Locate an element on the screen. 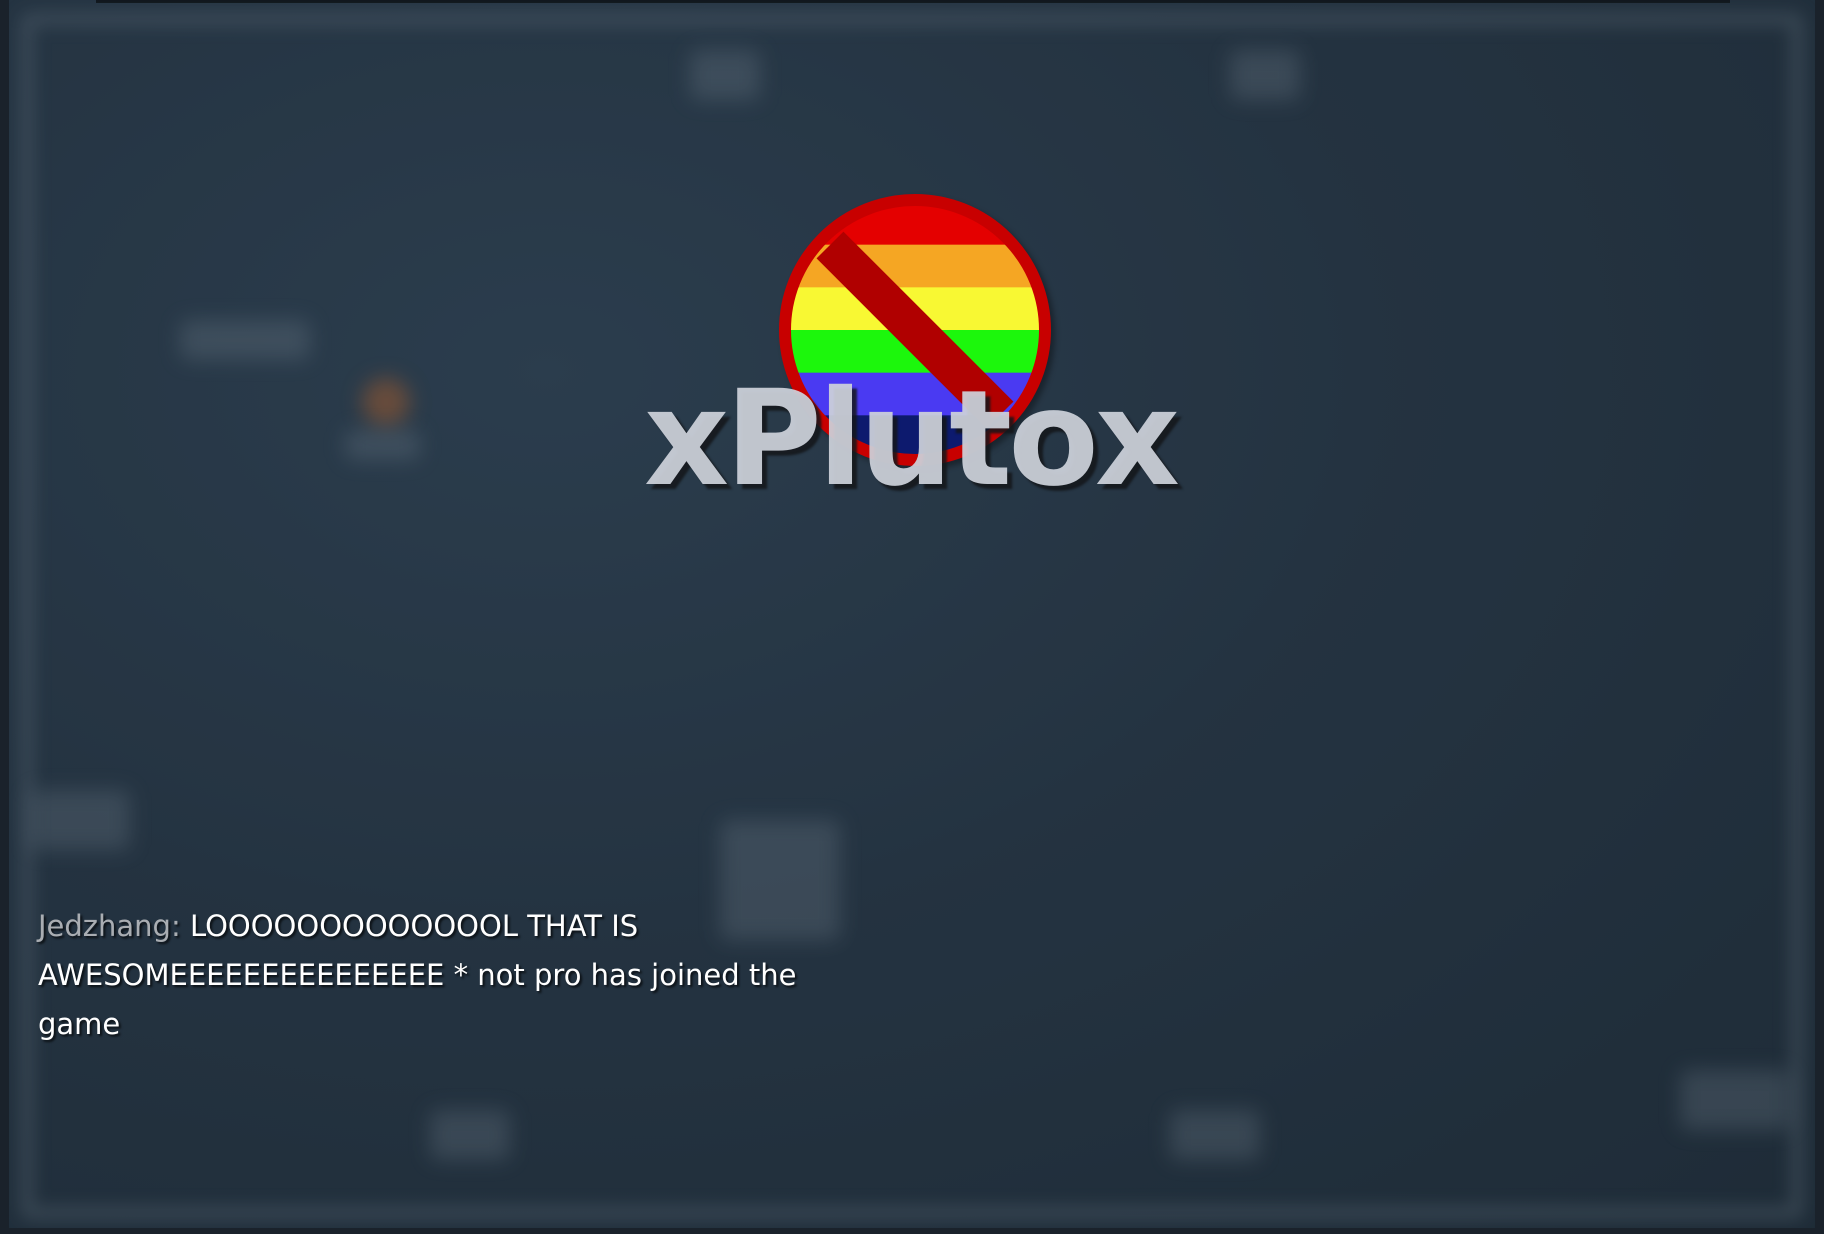 This screenshot has width=1824, height=1234. chat-sender: Jedzhang: is located at coordinates (109, 926).